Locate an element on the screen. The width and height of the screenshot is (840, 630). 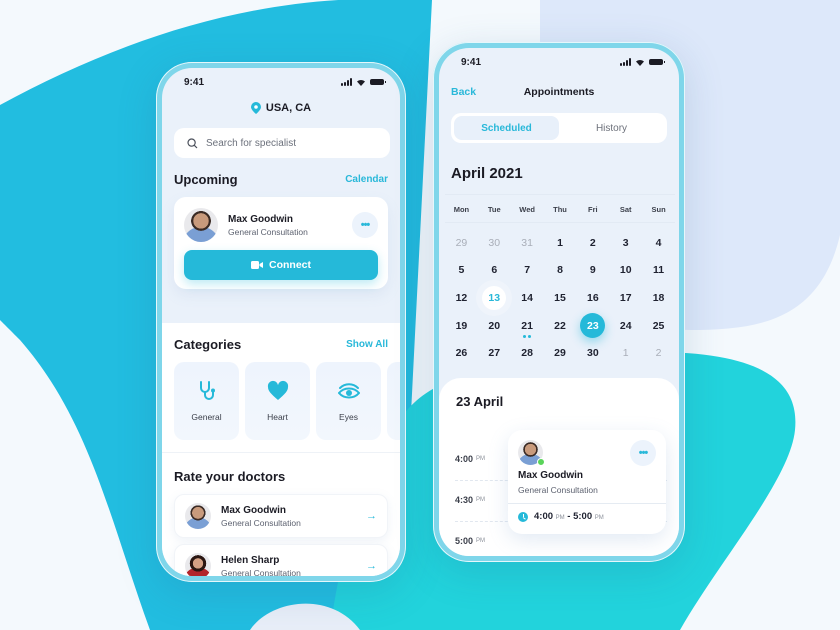
category-general: General is located at coordinates (206, 401).